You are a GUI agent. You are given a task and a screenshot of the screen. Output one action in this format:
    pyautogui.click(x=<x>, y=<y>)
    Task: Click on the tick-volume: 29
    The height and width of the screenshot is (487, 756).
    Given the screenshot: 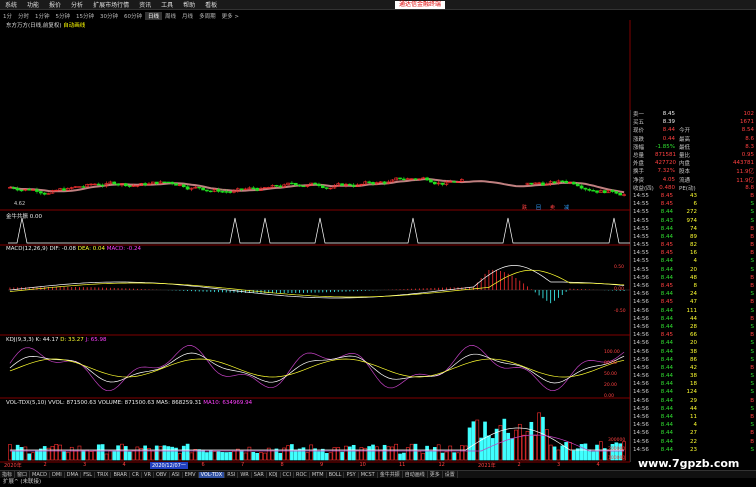 What is the action you would take?
    pyautogui.click(x=693, y=400)
    